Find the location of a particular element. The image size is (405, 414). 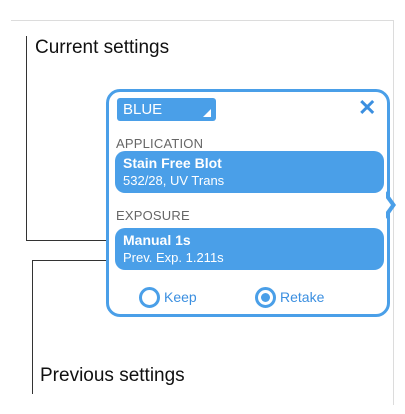

exposure-setting-card: Manual 1s Prev. Exp. 1.211s is located at coordinates (249, 249).